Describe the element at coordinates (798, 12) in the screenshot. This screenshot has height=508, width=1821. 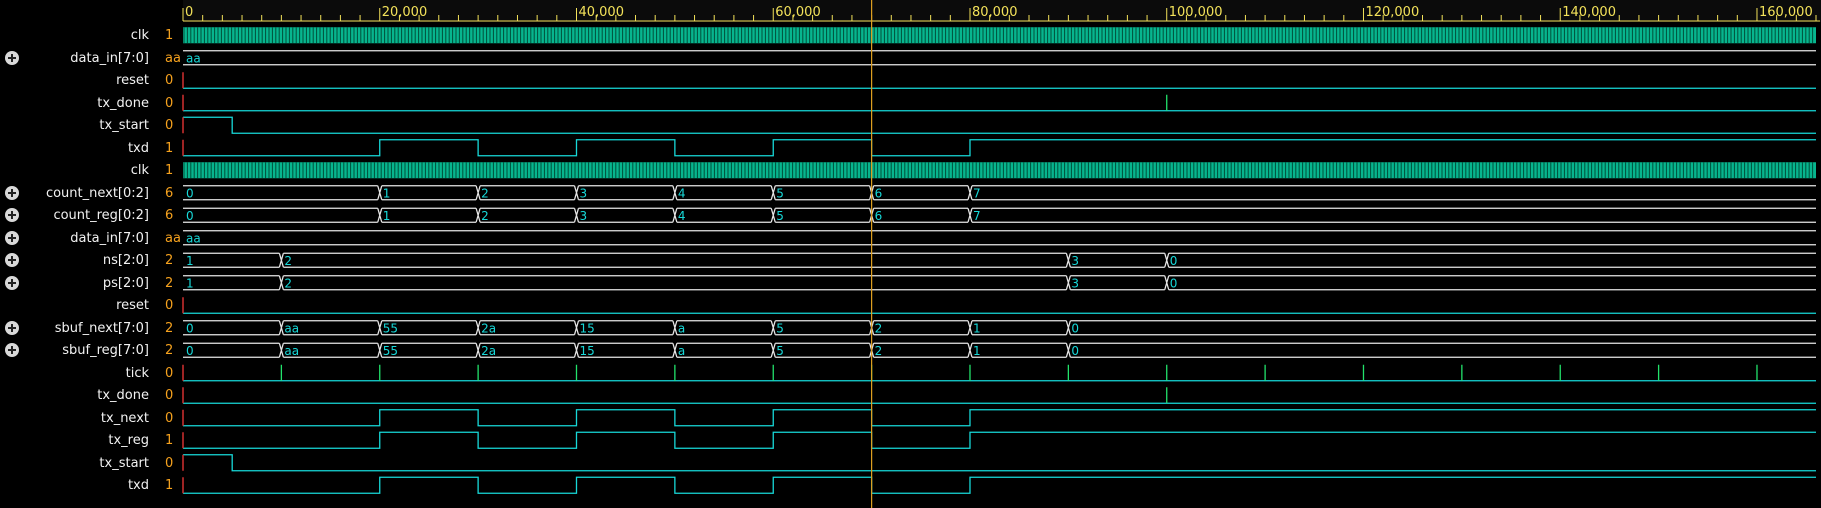
I see `ruler-label: 60,000` at that location.